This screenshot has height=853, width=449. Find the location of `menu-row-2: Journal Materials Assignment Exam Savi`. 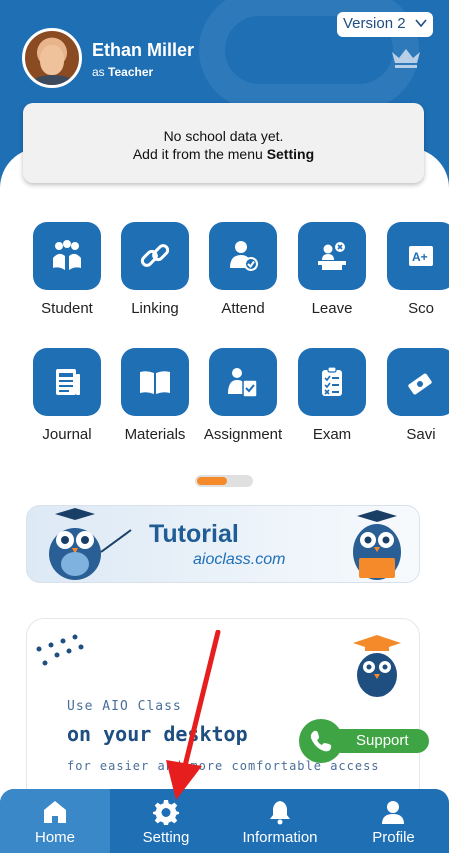

menu-row-2: Journal Materials Assignment Exam Savi is located at coordinates (224, 403).